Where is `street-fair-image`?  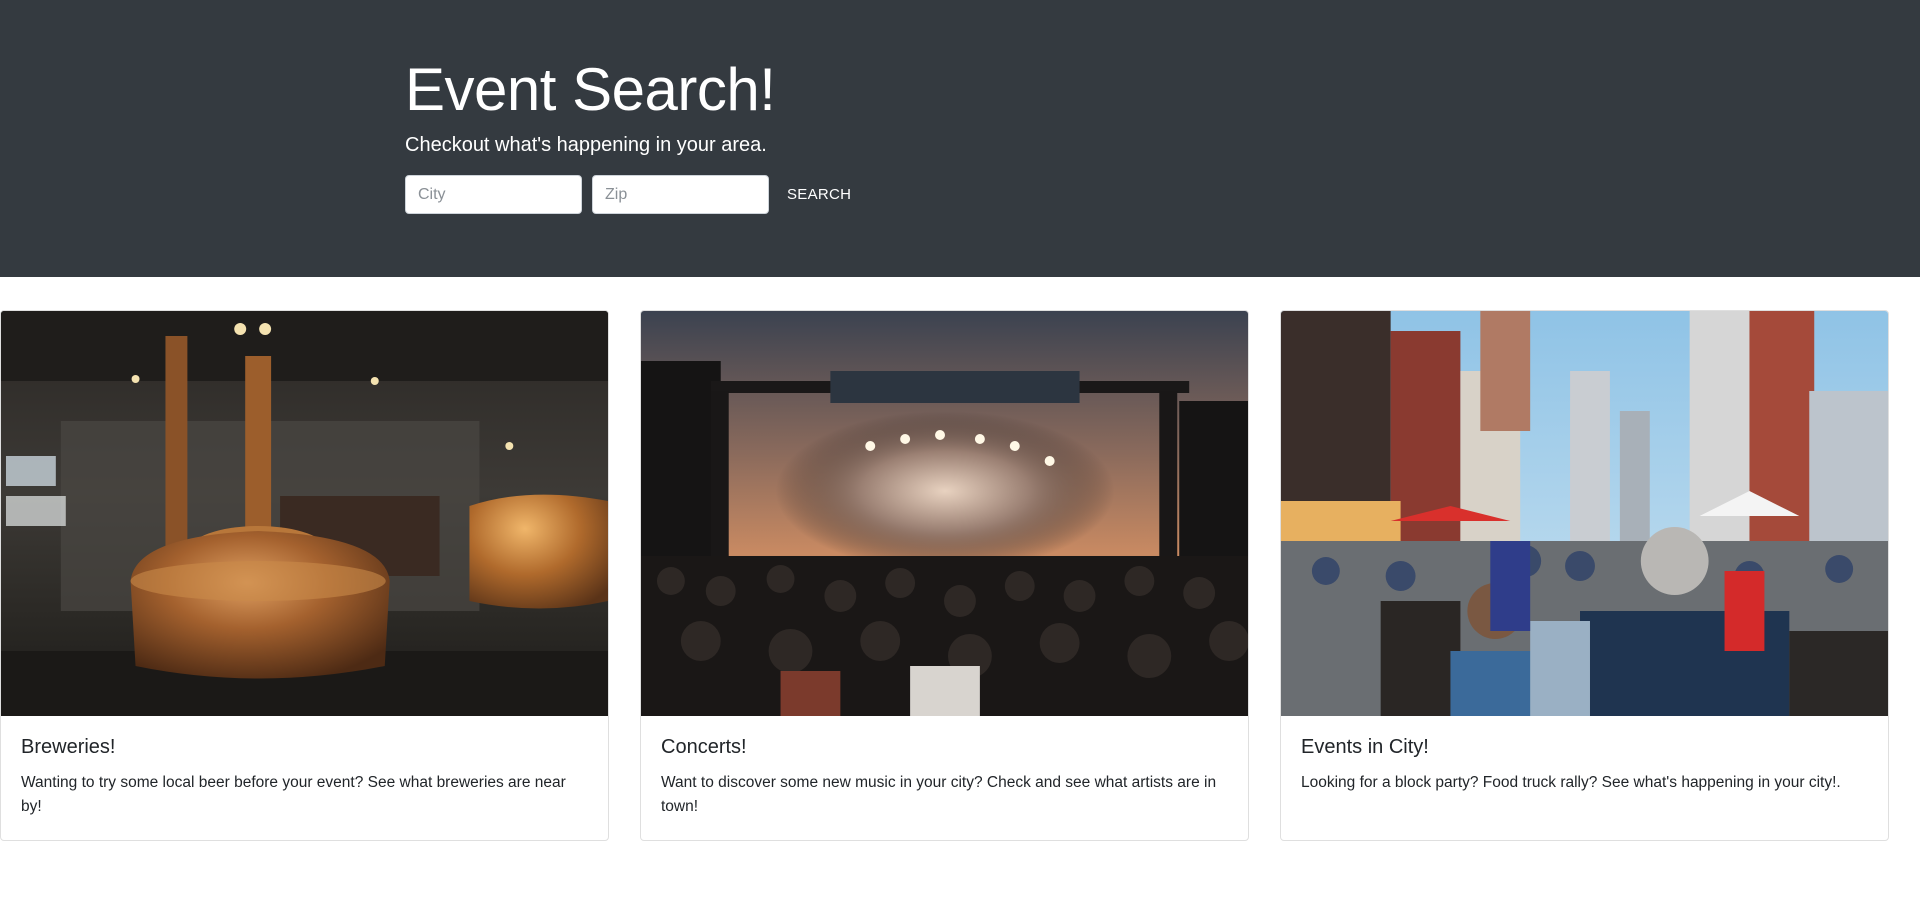 street-fair-image is located at coordinates (1584, 513).